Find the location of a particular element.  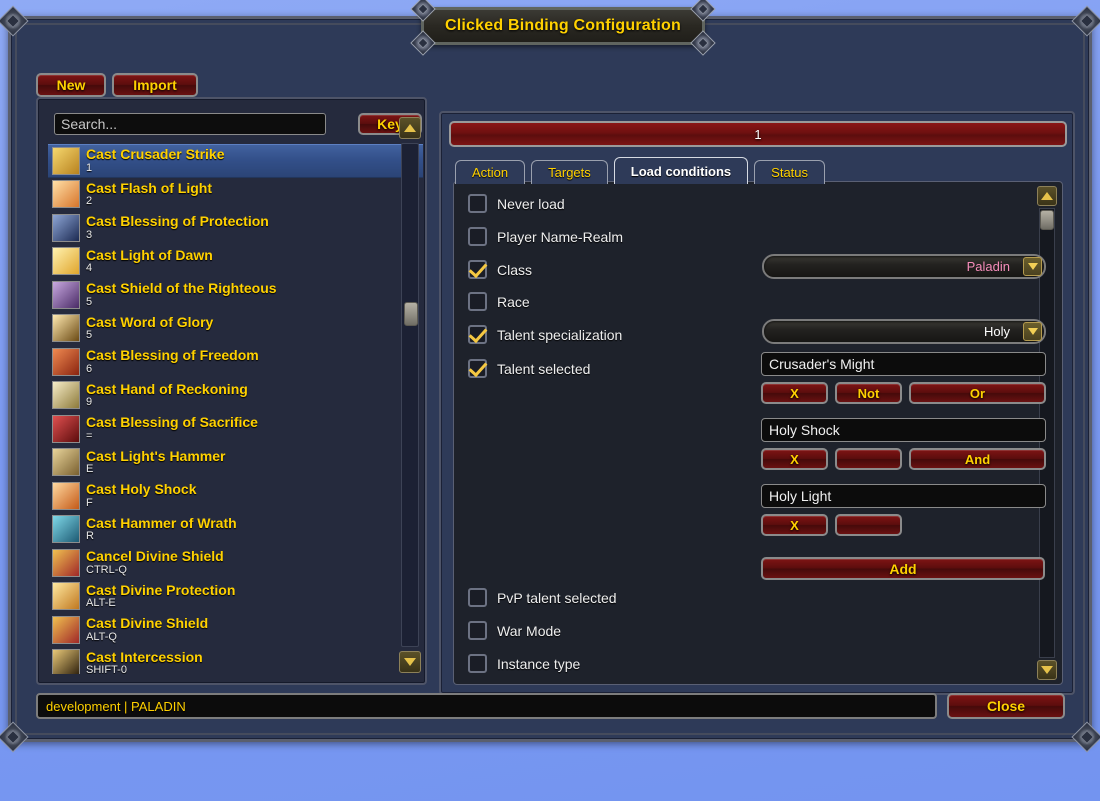

list-item-keybind: 1 is located at coordinates (89, 167).